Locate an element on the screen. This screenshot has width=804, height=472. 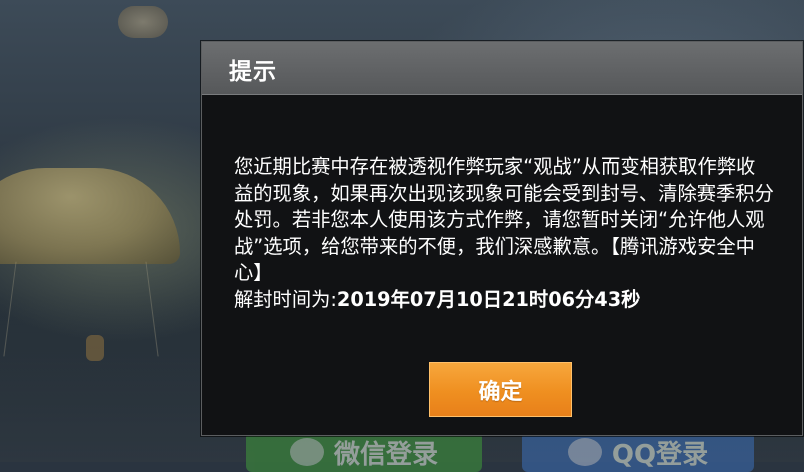
parachute-lines is located at coordinates (81, 309).